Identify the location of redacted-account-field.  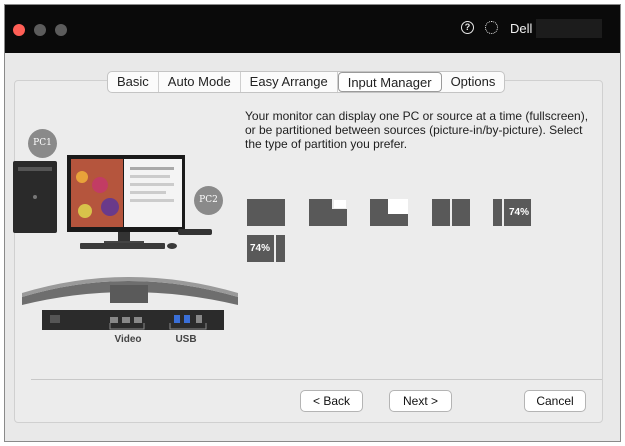
(569, 28).